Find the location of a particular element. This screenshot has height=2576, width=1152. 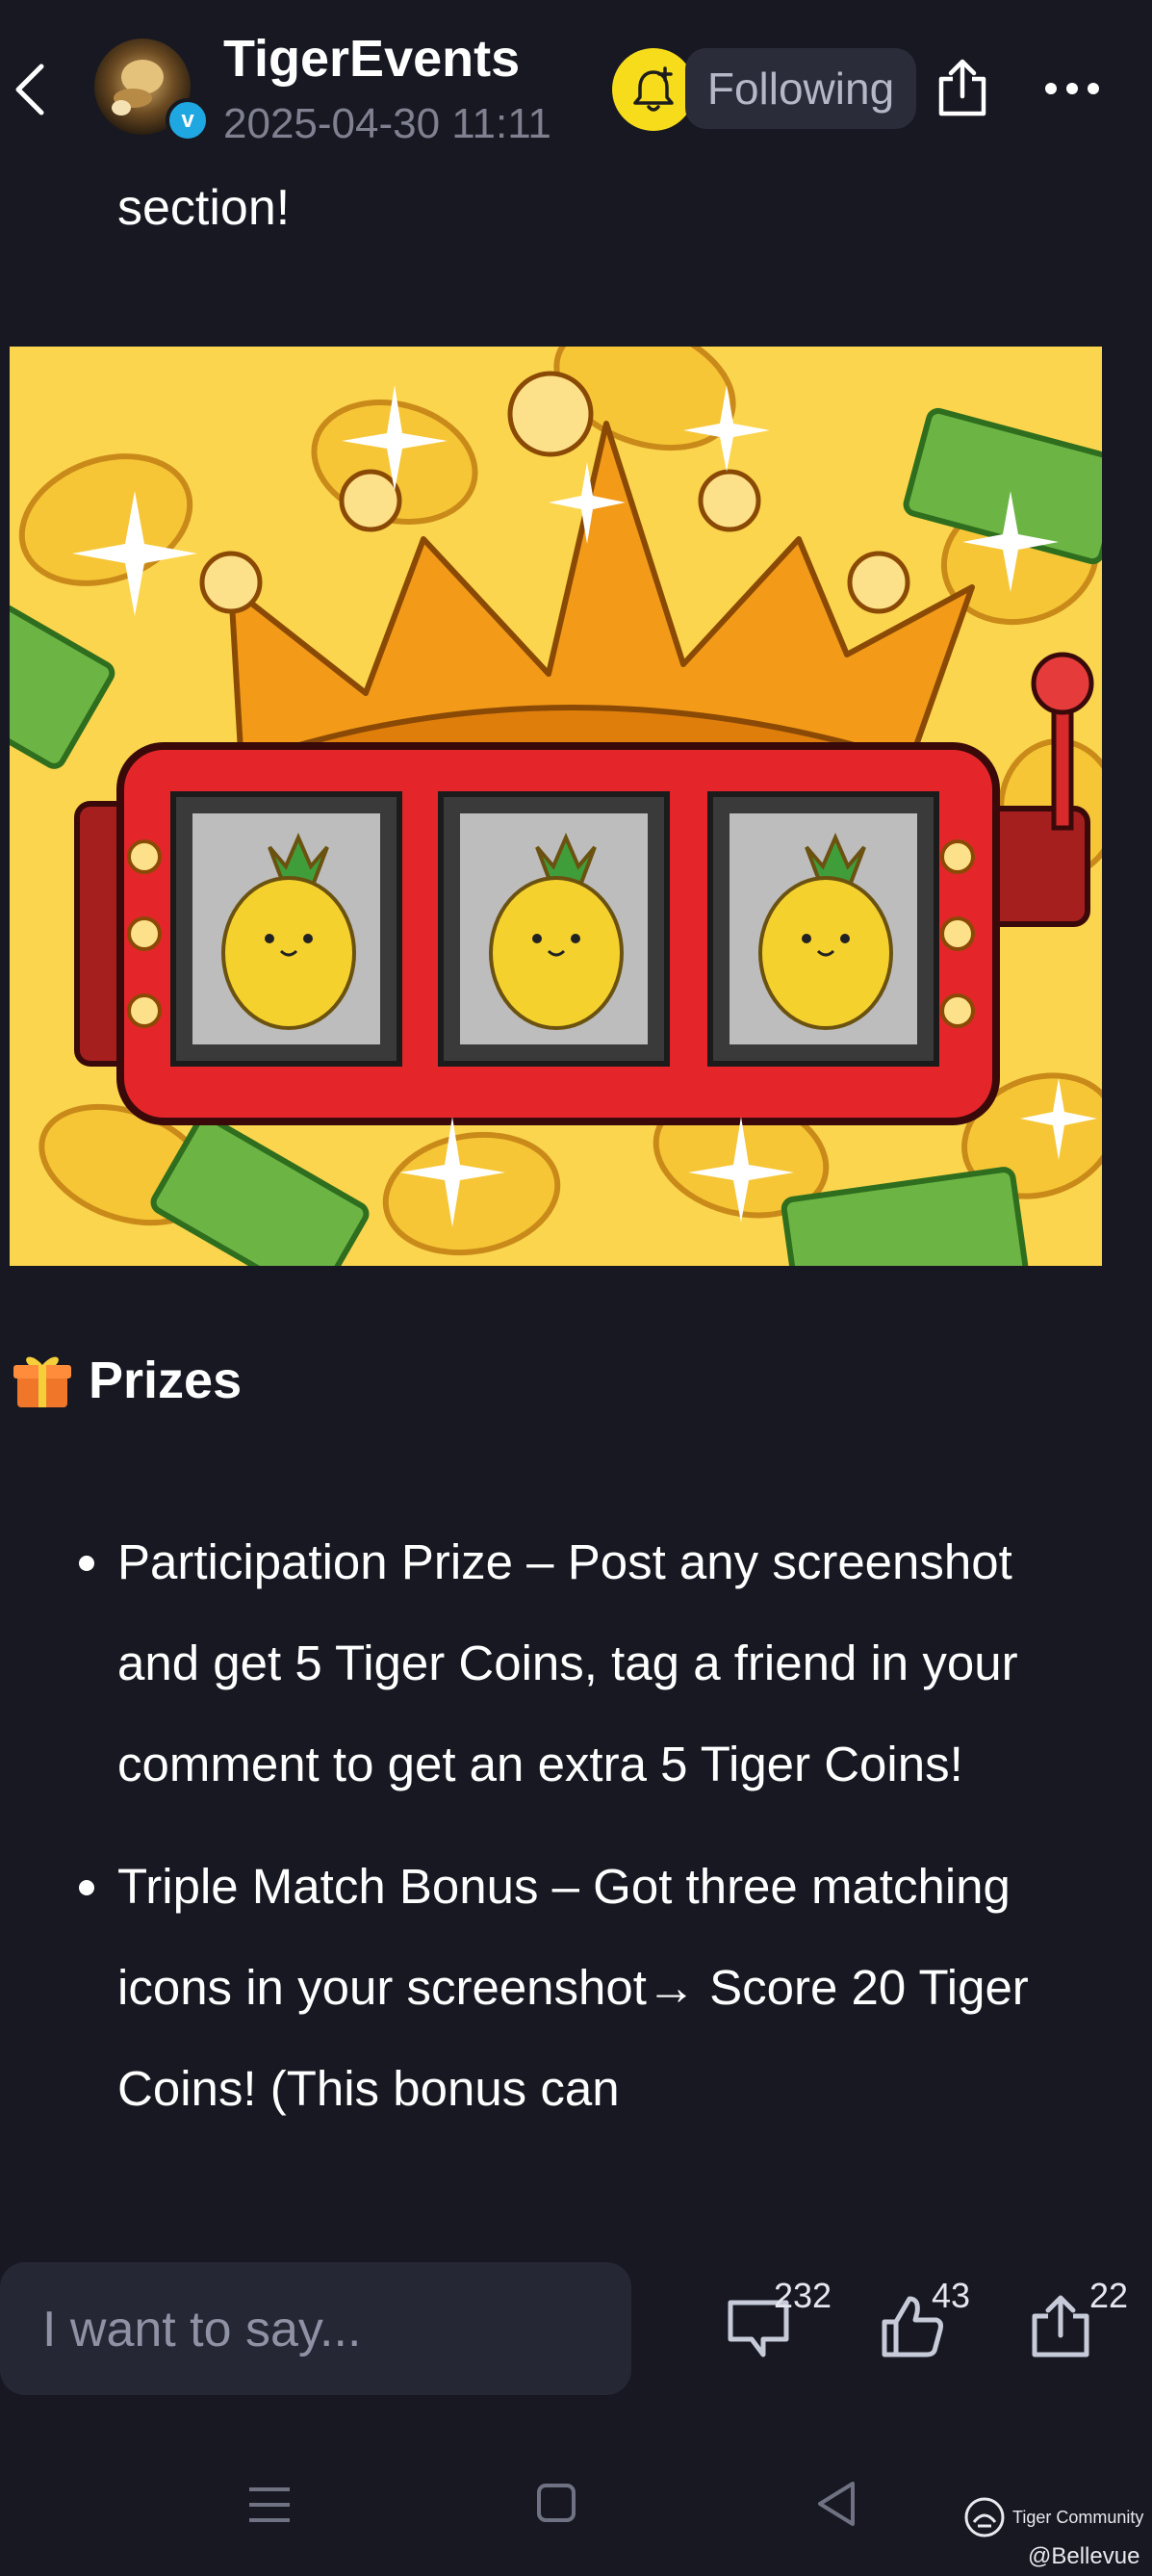

more-options-button is located at coordinates (1072, 88).